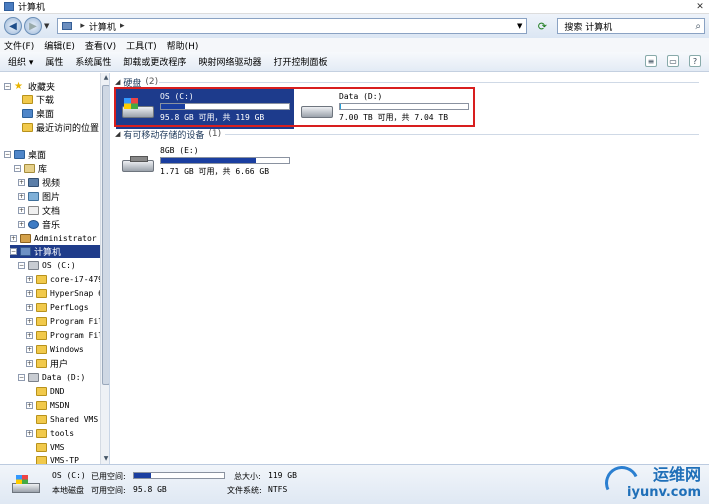 The width and height of the screenshot is (709, 504). I want to click on tree-item-folder: + MSDN, so click(47, 405).